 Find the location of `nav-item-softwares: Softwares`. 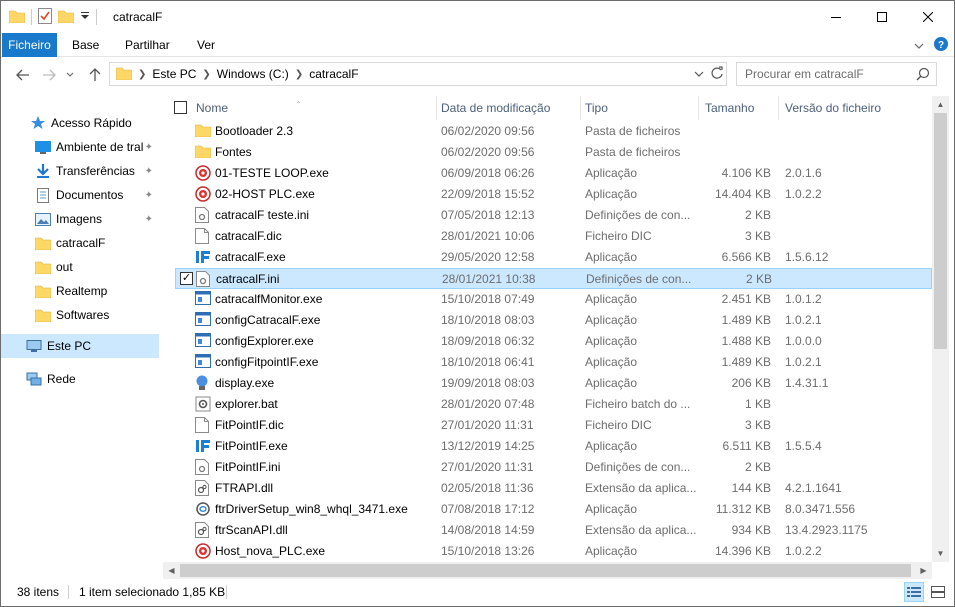

nav-item-softwares: Softwares is located at coordinates (80, 315).